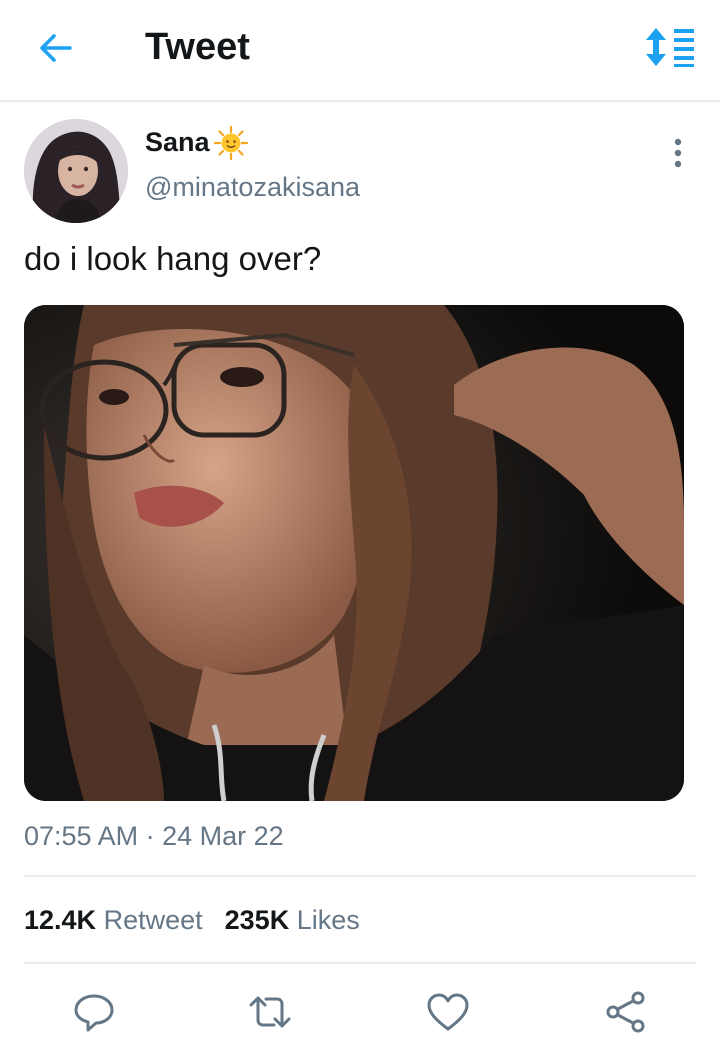 This screenshot has width=720, height=1052. I want to click on retweet-button, so click(270, 1012).